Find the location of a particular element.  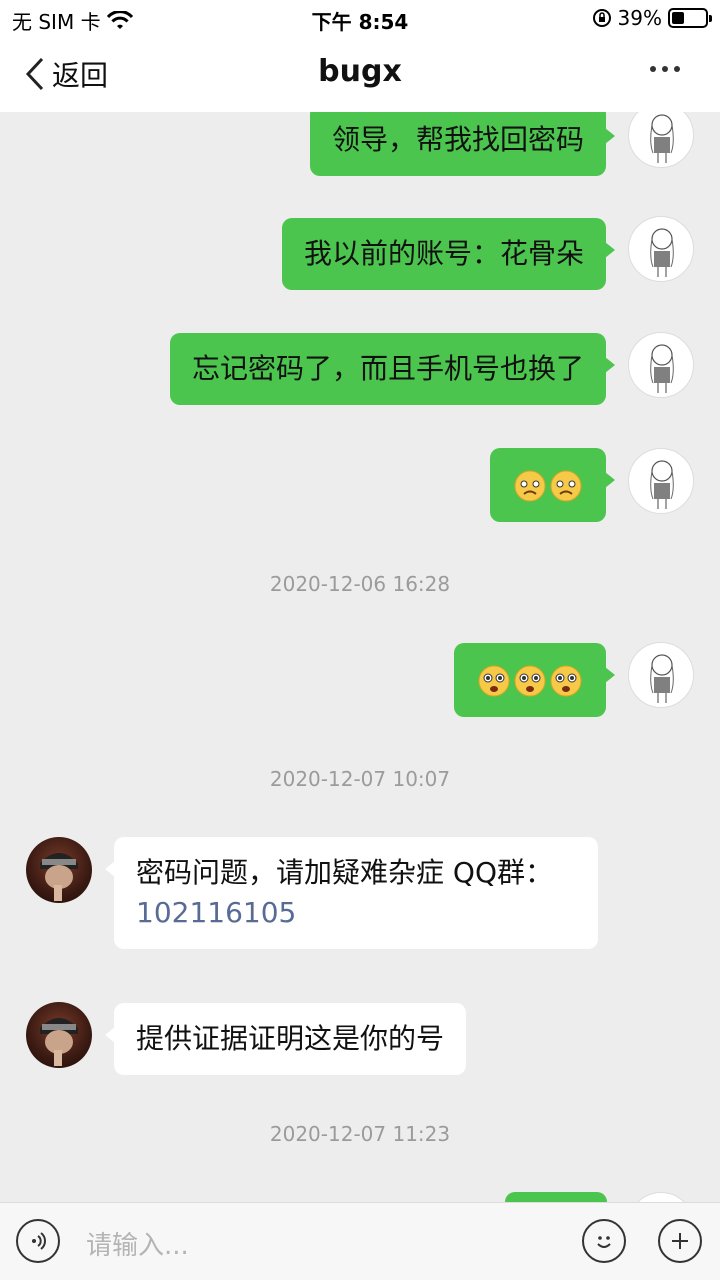

qq-group-link: 102116105 is located at coordinates (216, 912).